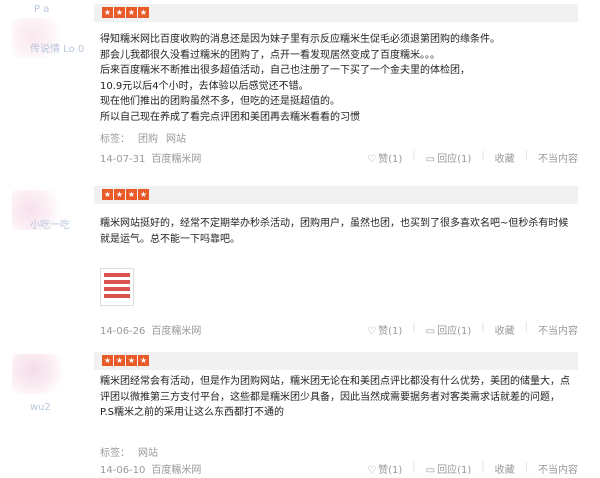 This screenshot has width=600, height=478. Describe the element at coordinates (339, 157) in the screenshot. I see `review-footer: 14-07-31 百度糯米网 ♡ 赞(1) | ▭ 回应(1) | 收藏 | 不当内容` at that location.